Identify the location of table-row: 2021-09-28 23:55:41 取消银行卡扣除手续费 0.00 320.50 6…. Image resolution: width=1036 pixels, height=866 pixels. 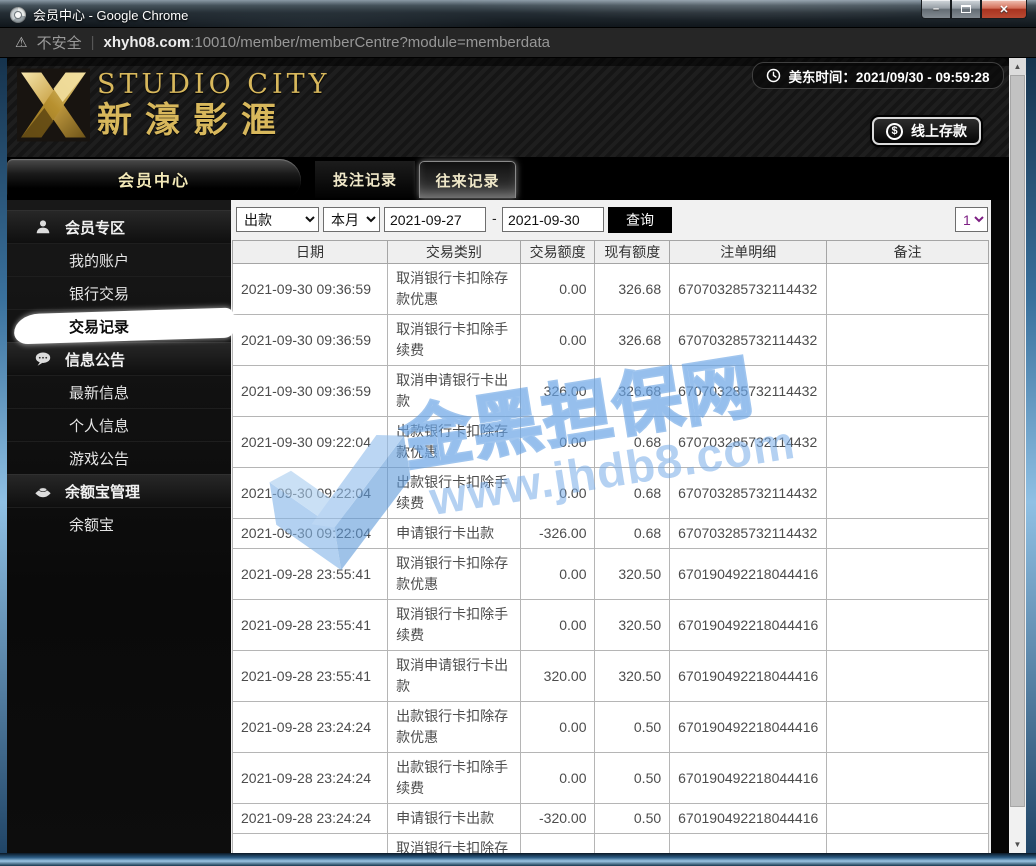
(610, 625).